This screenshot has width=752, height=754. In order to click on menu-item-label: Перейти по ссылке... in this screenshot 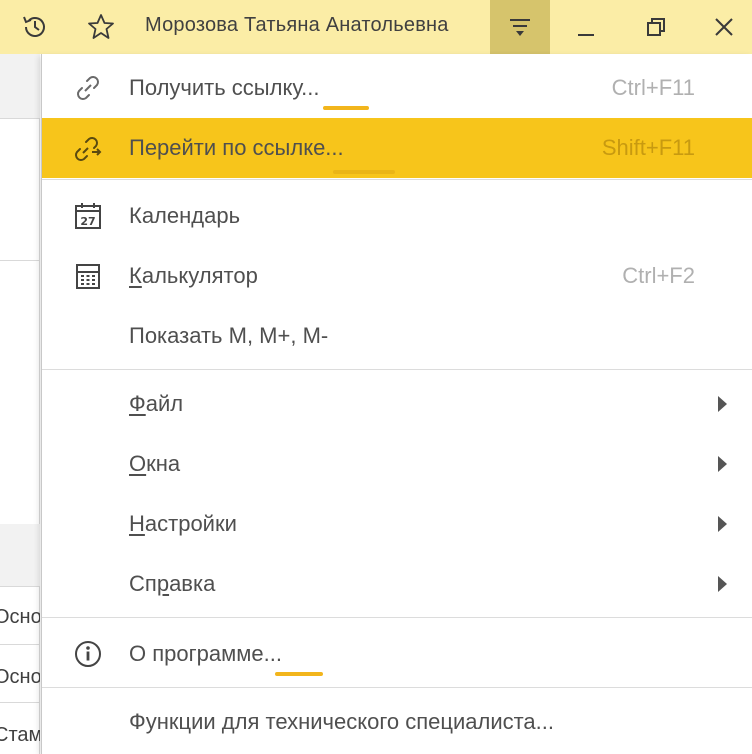, I will do `click(236, 147)`.